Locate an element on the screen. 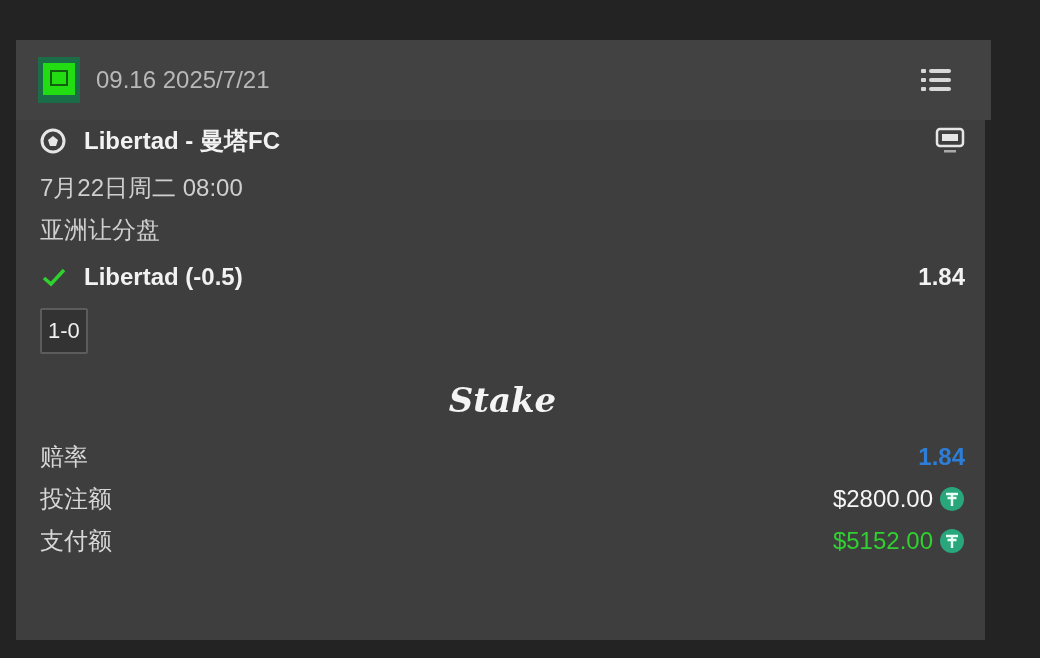 The width and height of the screenshot is (1040, 658). match-title: Libertad - 曼塔FC is located at coordinates (182, 141).